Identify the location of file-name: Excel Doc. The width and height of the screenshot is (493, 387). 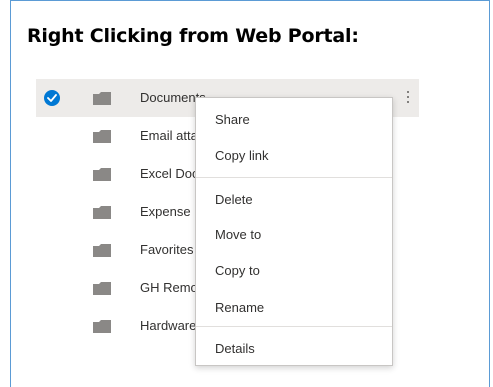
(169, 173).